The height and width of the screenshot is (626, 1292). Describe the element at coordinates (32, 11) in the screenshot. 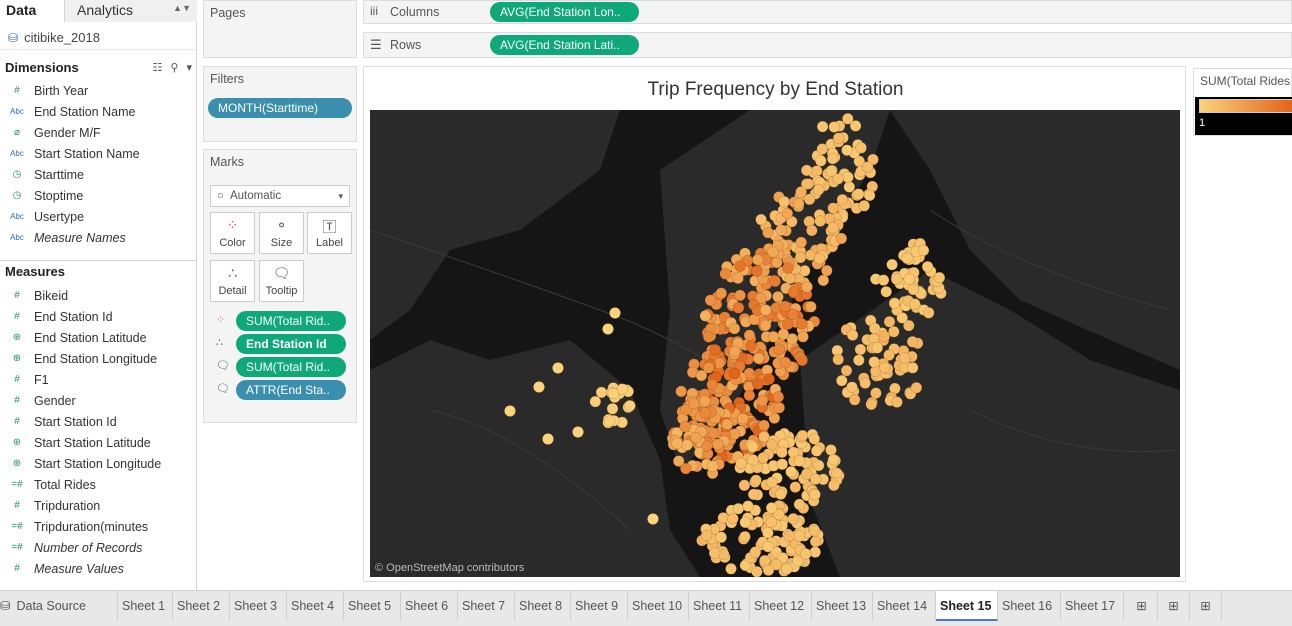

I see `tab-data: Data` at that location.